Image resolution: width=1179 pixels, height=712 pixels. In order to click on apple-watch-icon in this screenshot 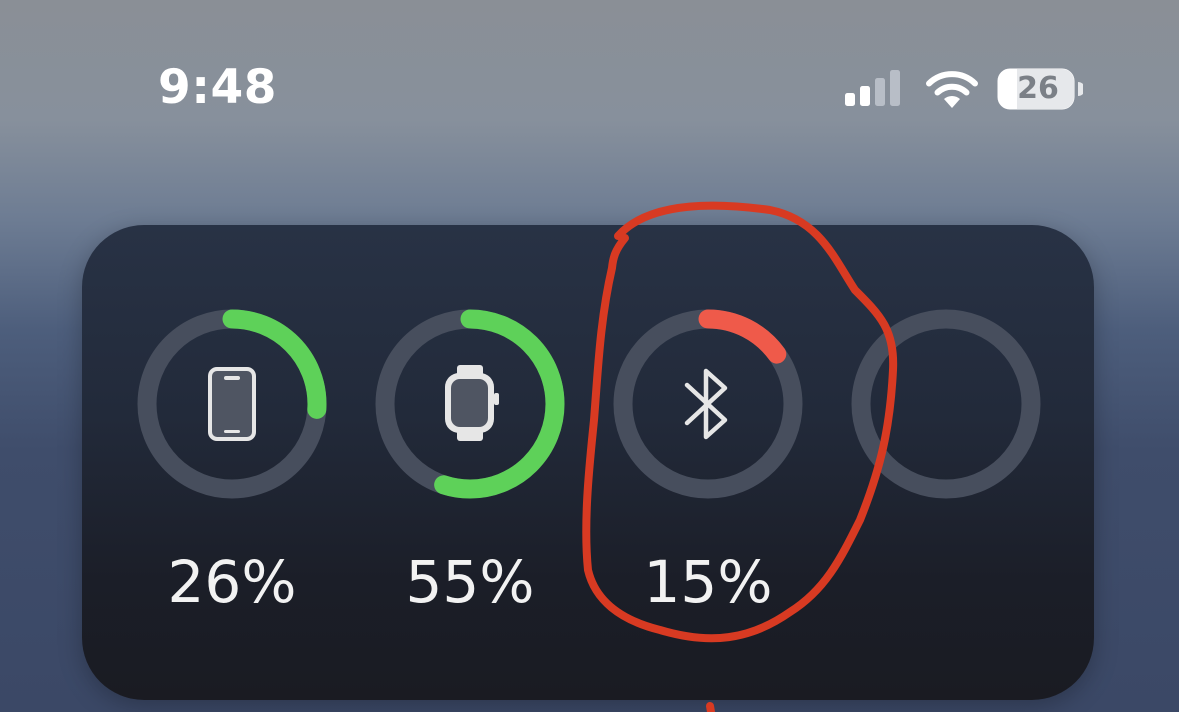, I will do `click(472, 403)`.